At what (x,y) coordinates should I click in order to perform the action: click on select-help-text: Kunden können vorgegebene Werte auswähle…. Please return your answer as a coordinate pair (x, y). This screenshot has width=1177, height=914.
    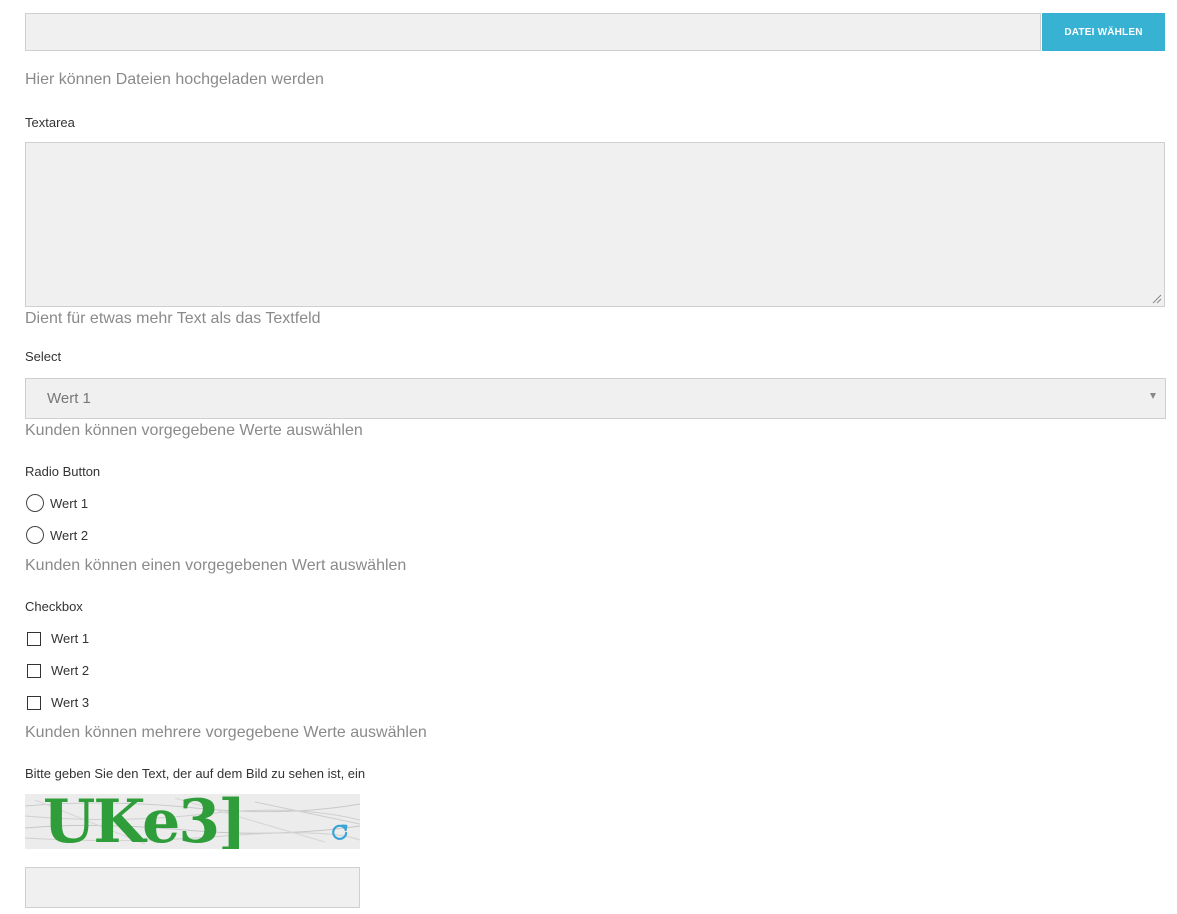
    Looking at the image, I should click on (194, 430).